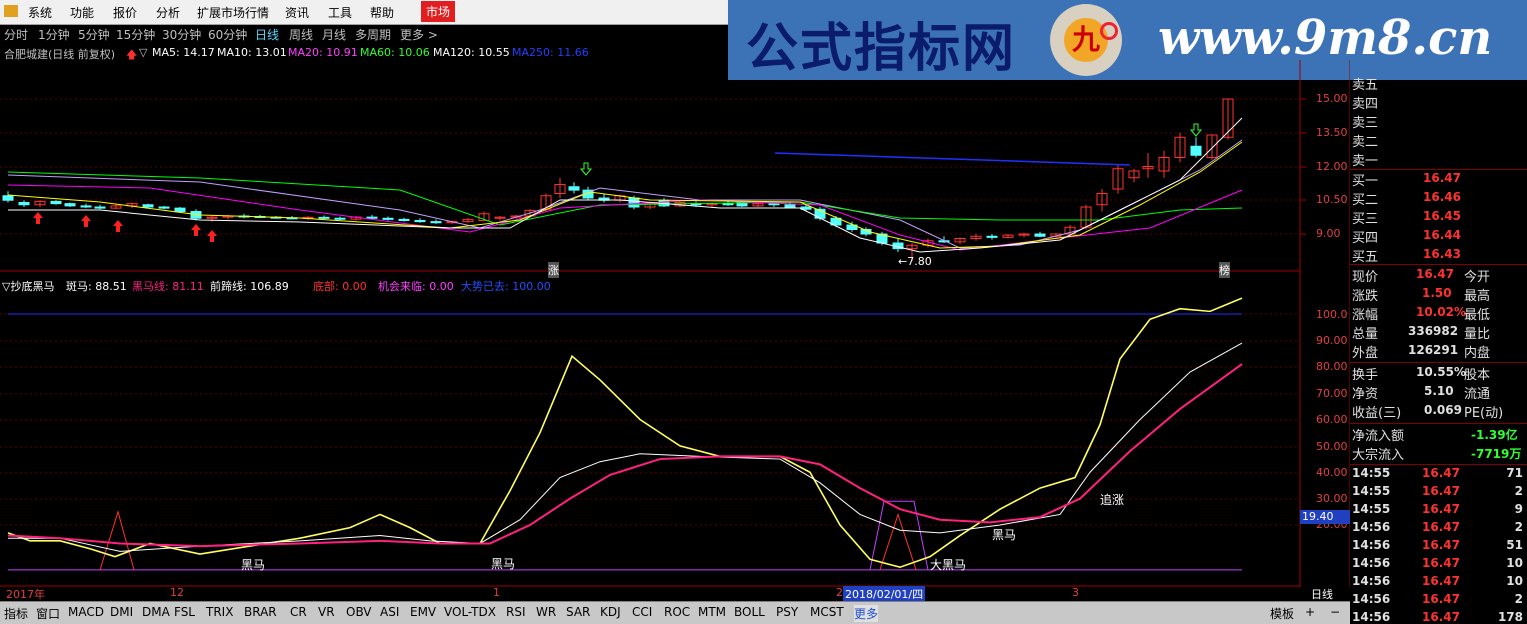 The height and width of the screenshot is (624, 1527). I want to click on menu-function: 功能, so click(82, 12).